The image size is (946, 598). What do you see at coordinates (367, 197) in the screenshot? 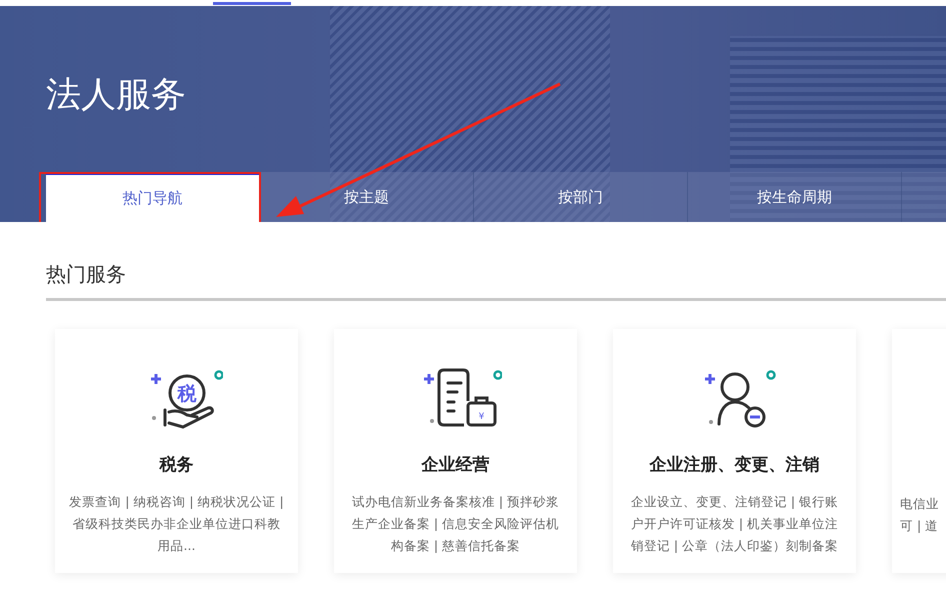
I see `nav-tab: 按主题` at bounding box center [367, 197].